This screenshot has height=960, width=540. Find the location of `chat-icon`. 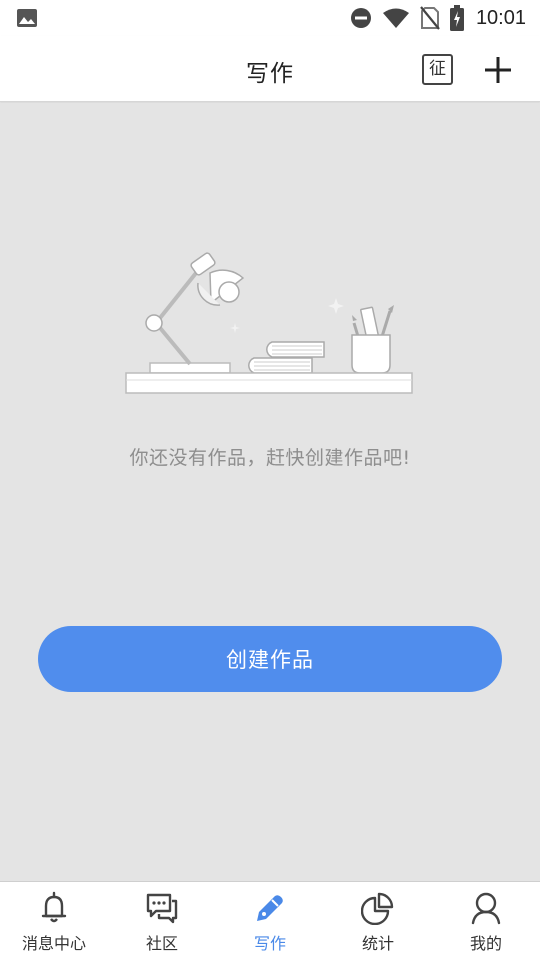

chat-icon is located at coordinates (162, 908).